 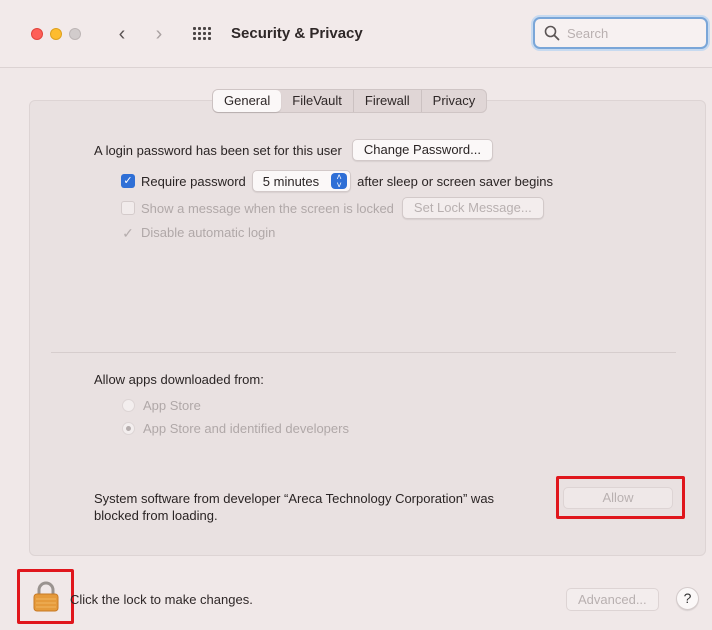 I want to click on disable-auto-login-checkbox: ✓, so click(x=128, y=233).